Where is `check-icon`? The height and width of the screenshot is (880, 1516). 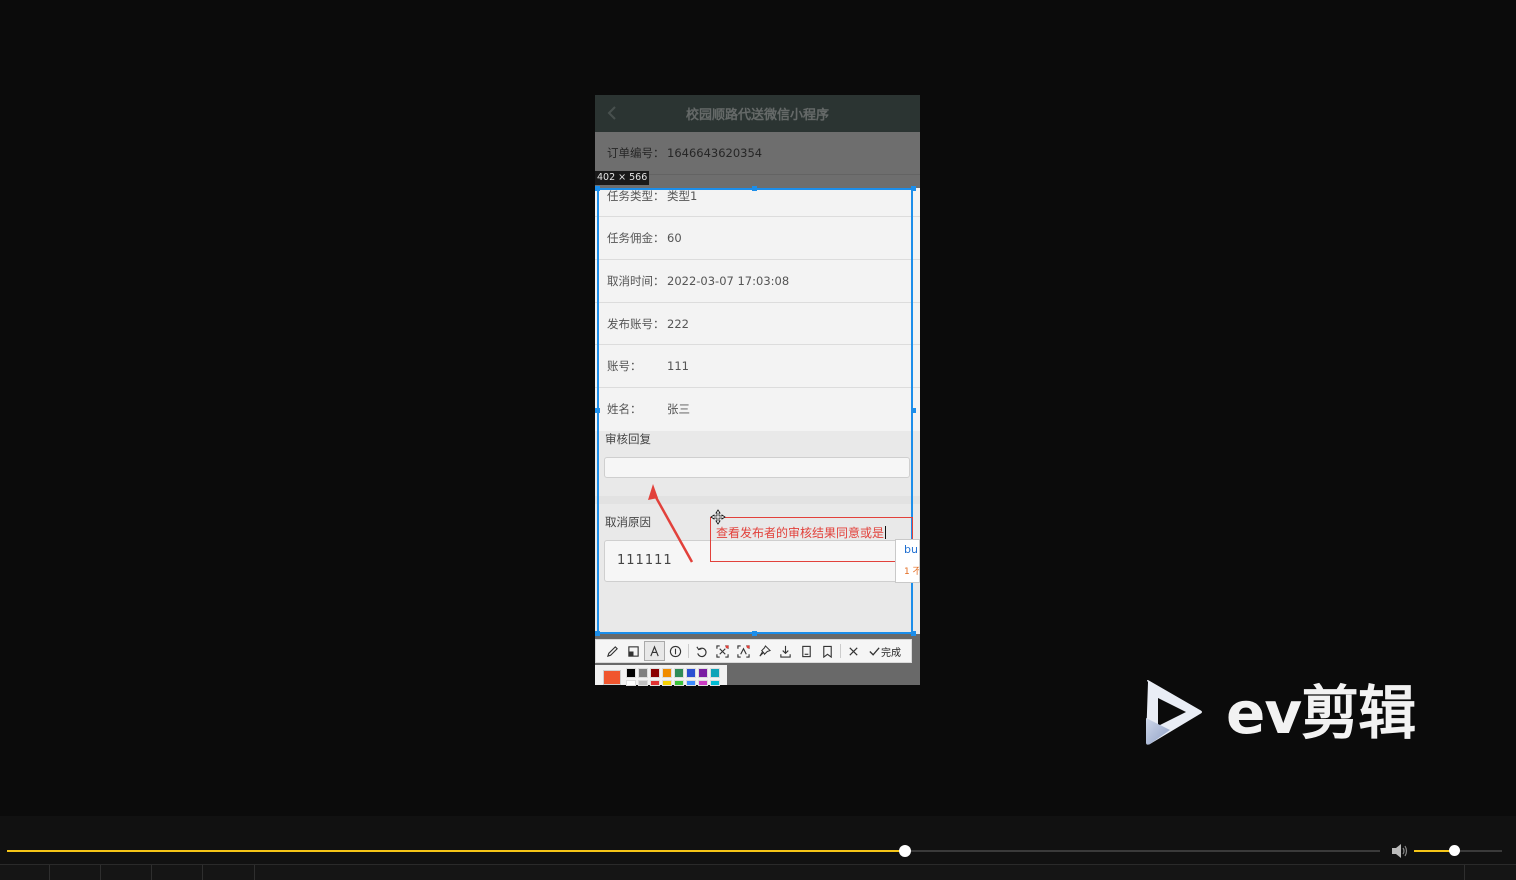
check-icon is located at coordinates (874, 651).